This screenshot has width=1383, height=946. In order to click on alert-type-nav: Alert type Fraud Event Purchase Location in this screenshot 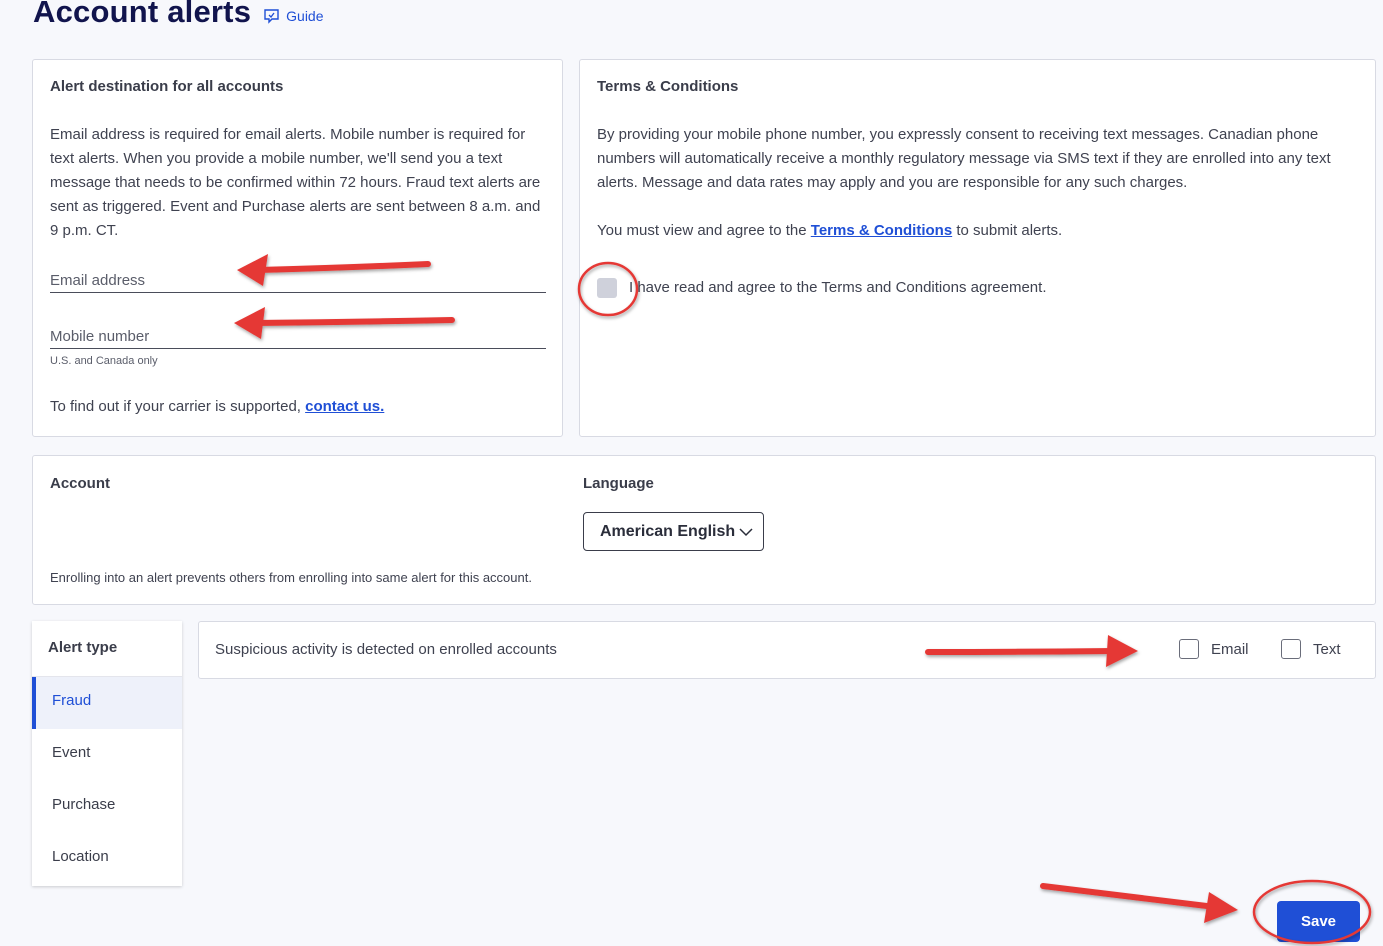, I will do `click(107, 753)`.